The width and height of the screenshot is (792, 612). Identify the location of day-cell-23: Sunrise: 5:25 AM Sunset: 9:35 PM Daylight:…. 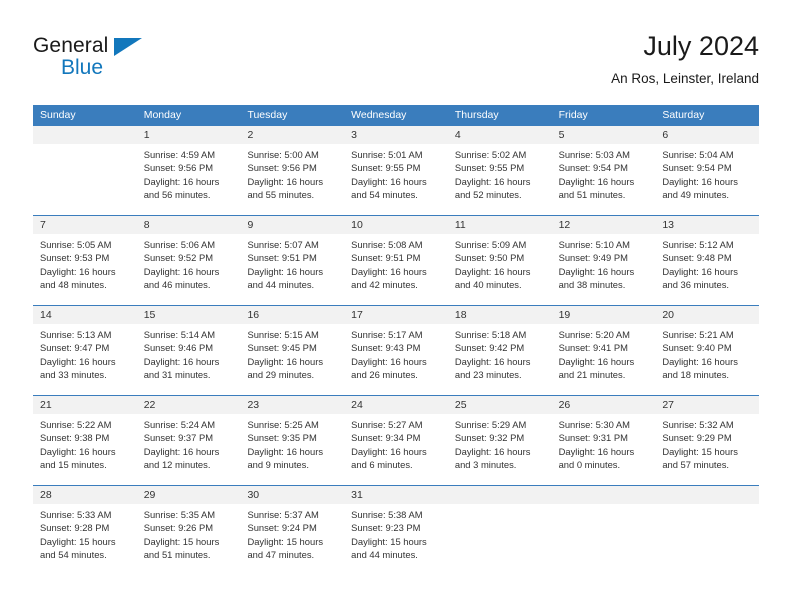
(292, 449).